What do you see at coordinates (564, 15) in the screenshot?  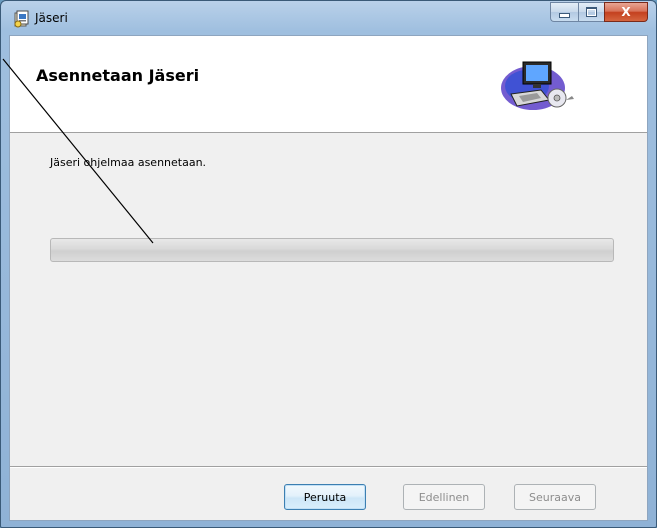 I see `minimize-icon` at bounding box center [564, 15].